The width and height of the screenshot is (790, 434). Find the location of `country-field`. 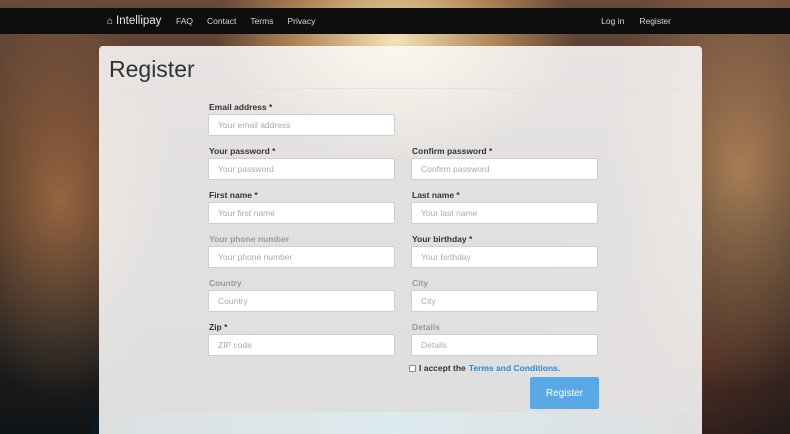

country-field is located at coordinates (301, 301).